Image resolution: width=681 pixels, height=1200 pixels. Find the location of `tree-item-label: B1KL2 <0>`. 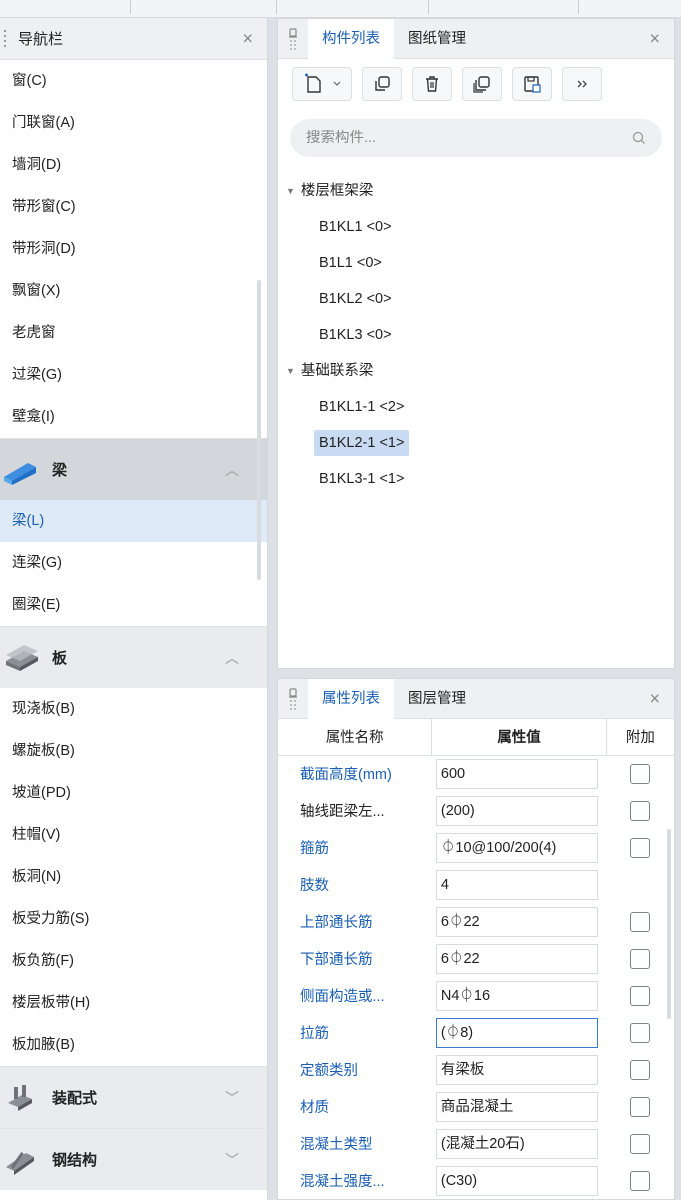

tree-item-label: B1KL2 <0> is located at coordinates (355, 299).